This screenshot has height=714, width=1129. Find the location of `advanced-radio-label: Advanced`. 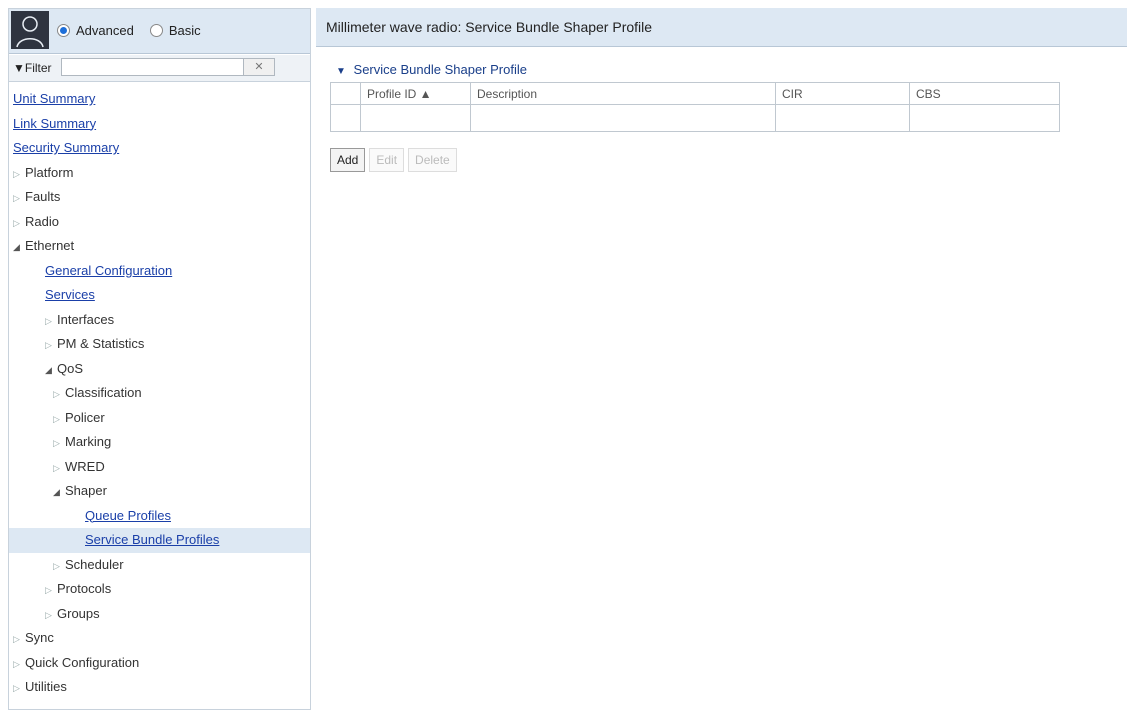

advanced-radio-label: Advanced is located at coordinates (105, 30).